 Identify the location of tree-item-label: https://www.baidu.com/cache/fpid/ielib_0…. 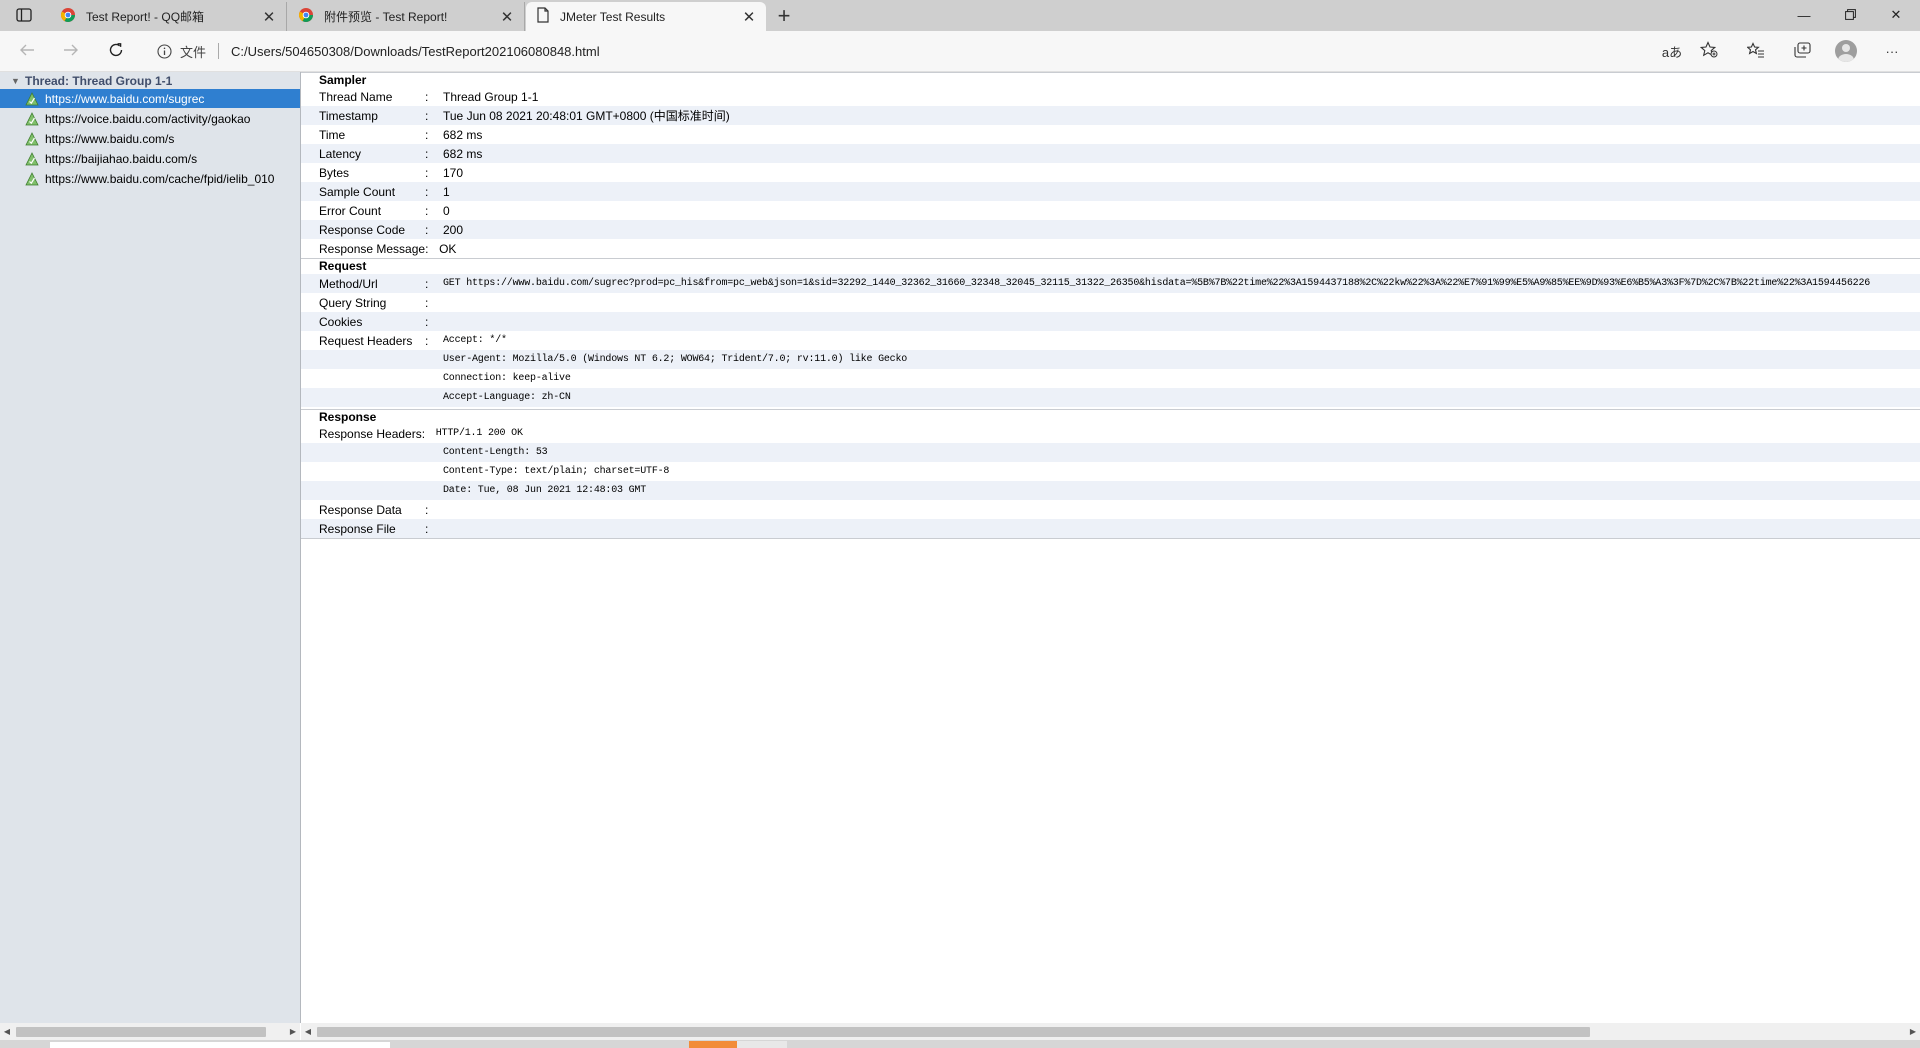
(160, 178).